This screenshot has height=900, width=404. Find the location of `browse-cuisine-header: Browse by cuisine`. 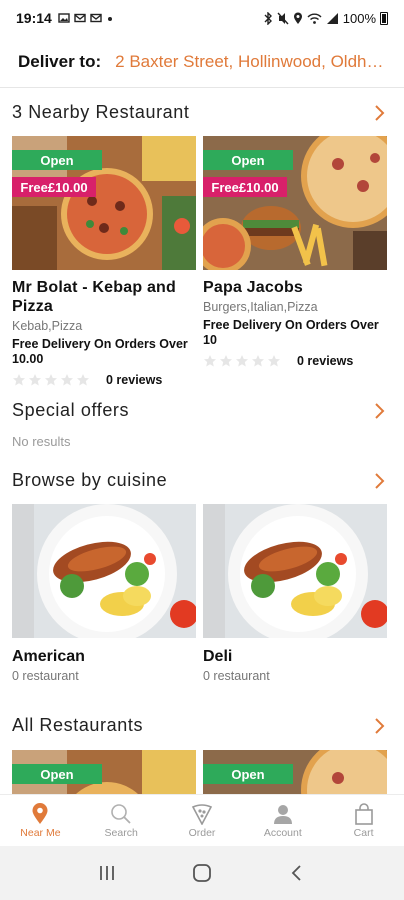

browse-cuisine-header: Browse by cuisine is located at coordinates (200, 480).